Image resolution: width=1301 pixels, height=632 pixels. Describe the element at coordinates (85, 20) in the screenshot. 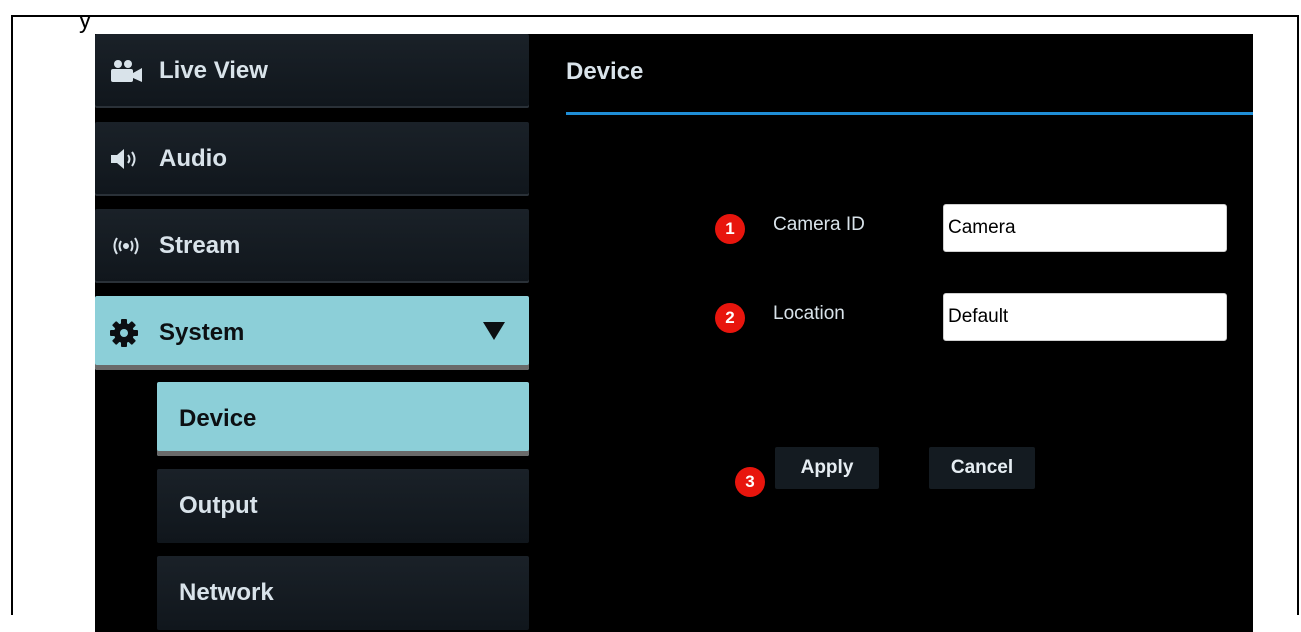

I see `corner-glyph: y` at that location.